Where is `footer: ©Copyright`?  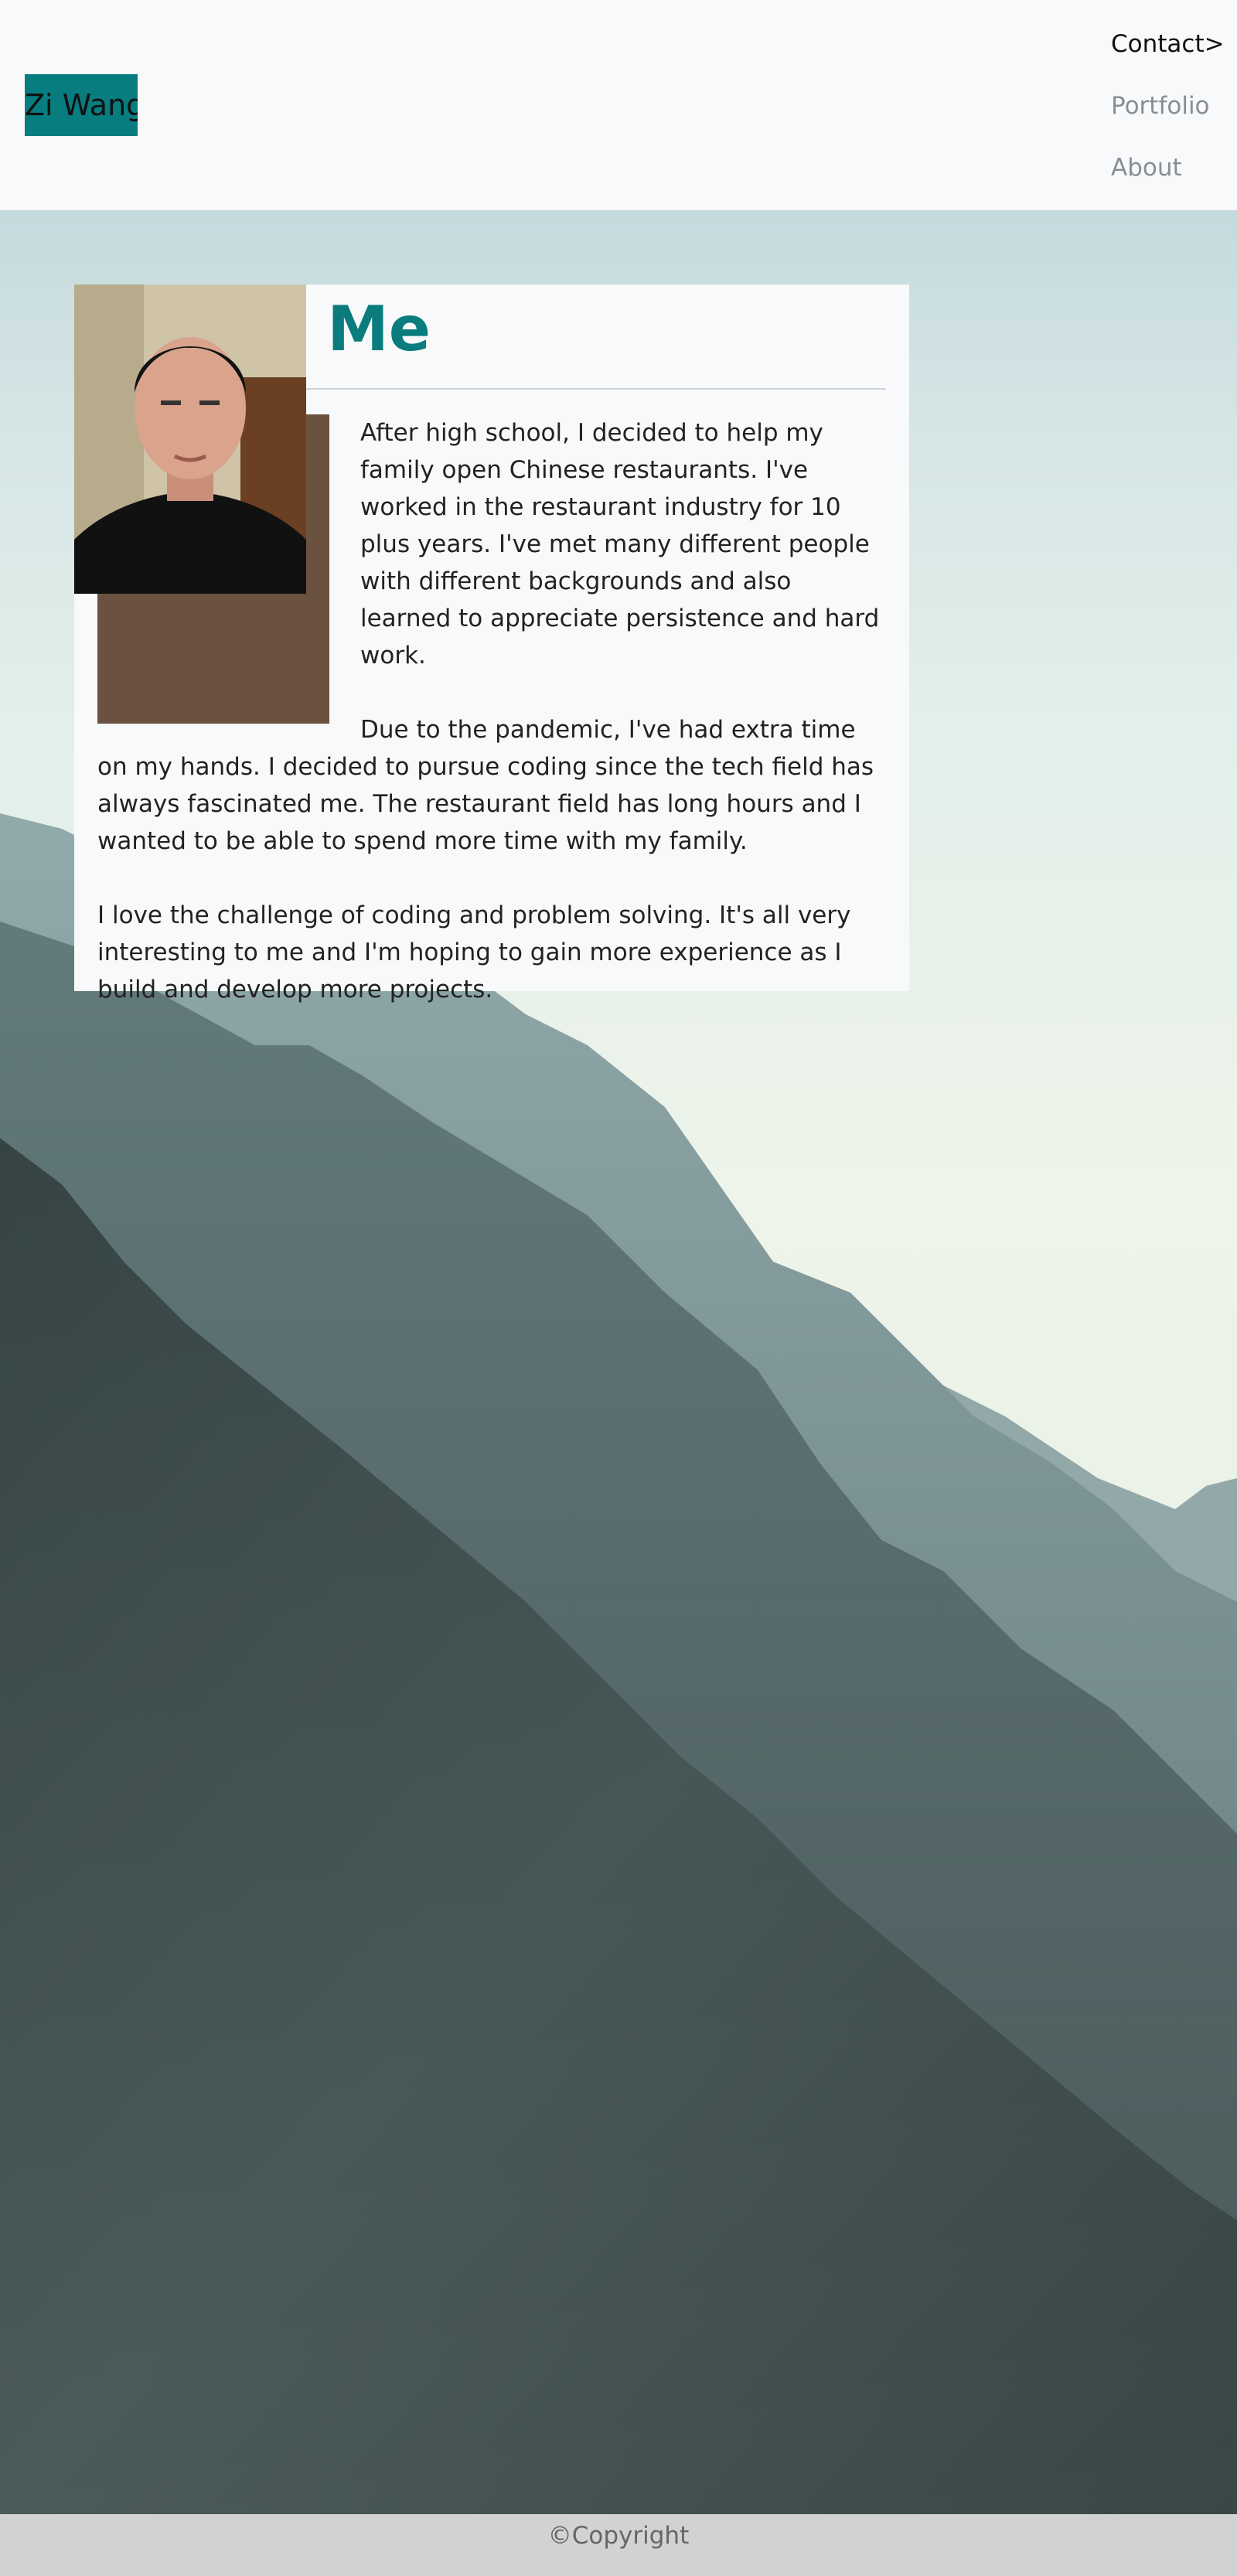 footer: ©Copyright is located at coordinates (618, 2545).